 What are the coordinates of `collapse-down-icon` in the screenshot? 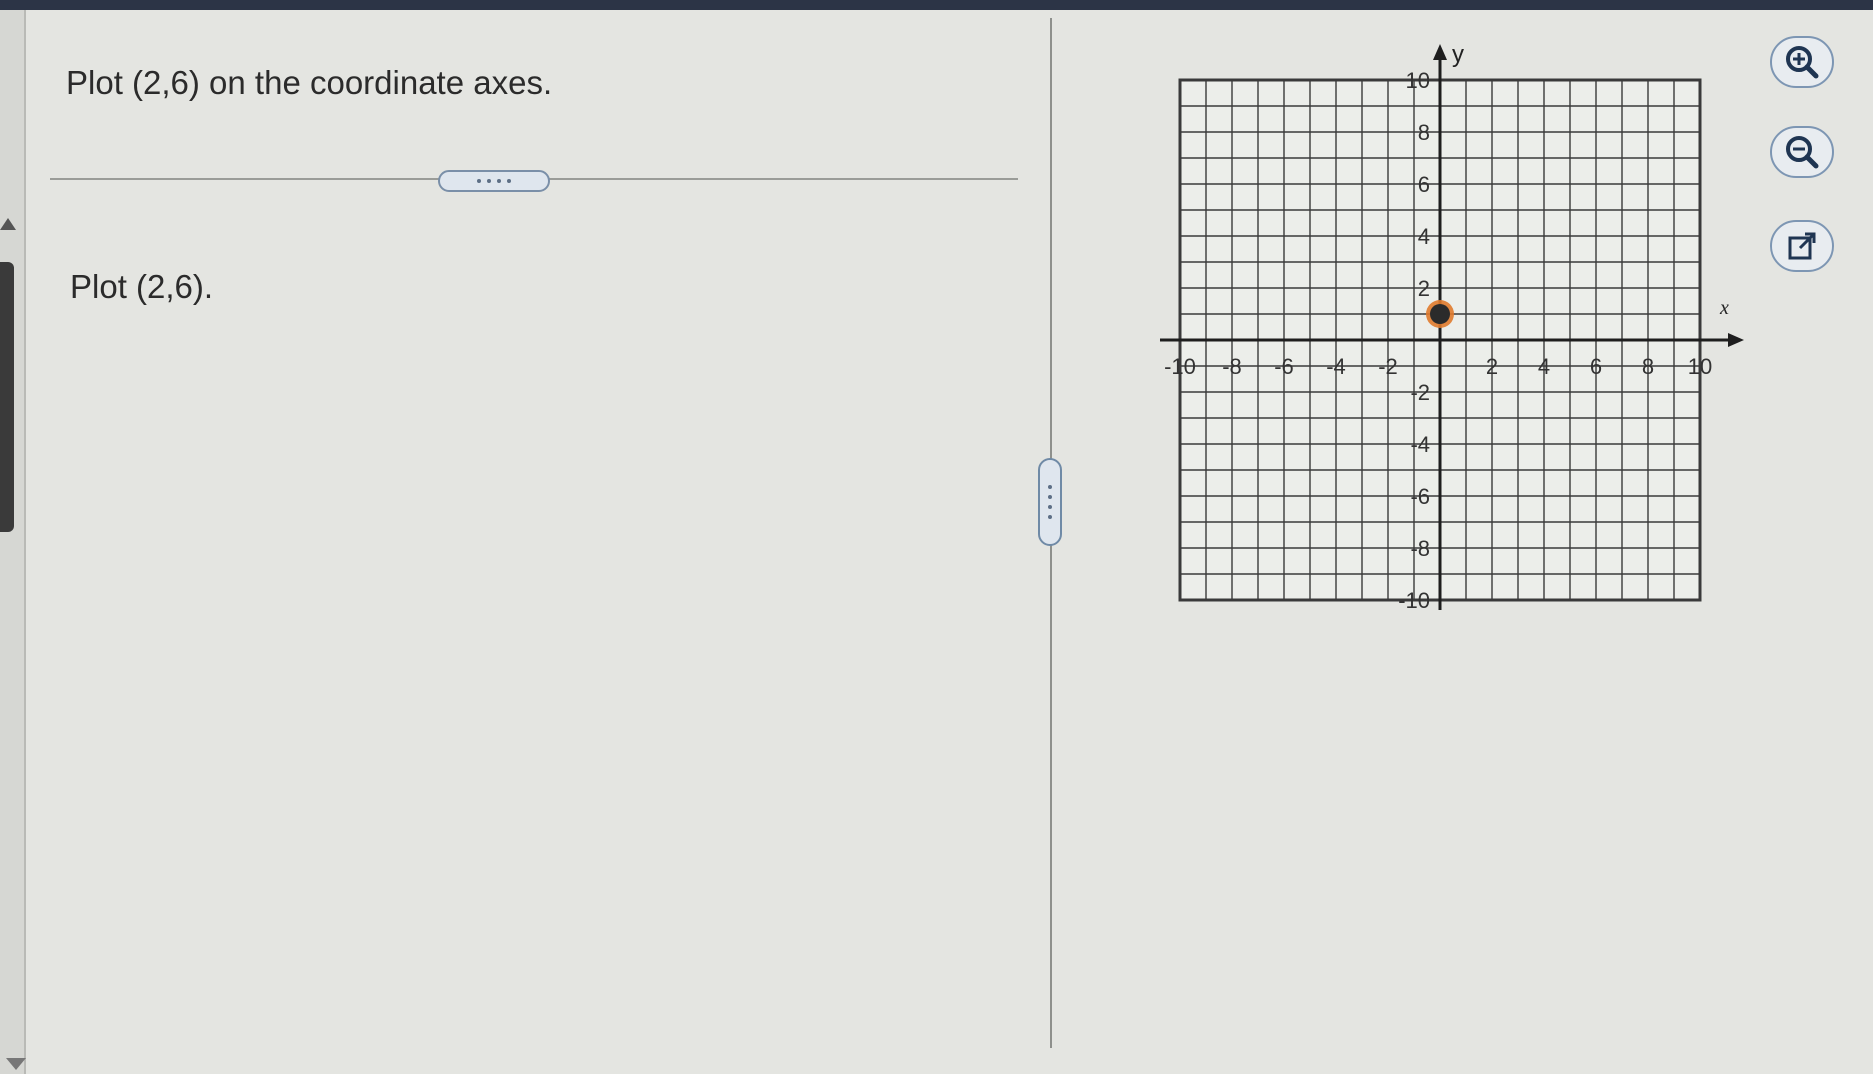 It's located at (16, 1064).